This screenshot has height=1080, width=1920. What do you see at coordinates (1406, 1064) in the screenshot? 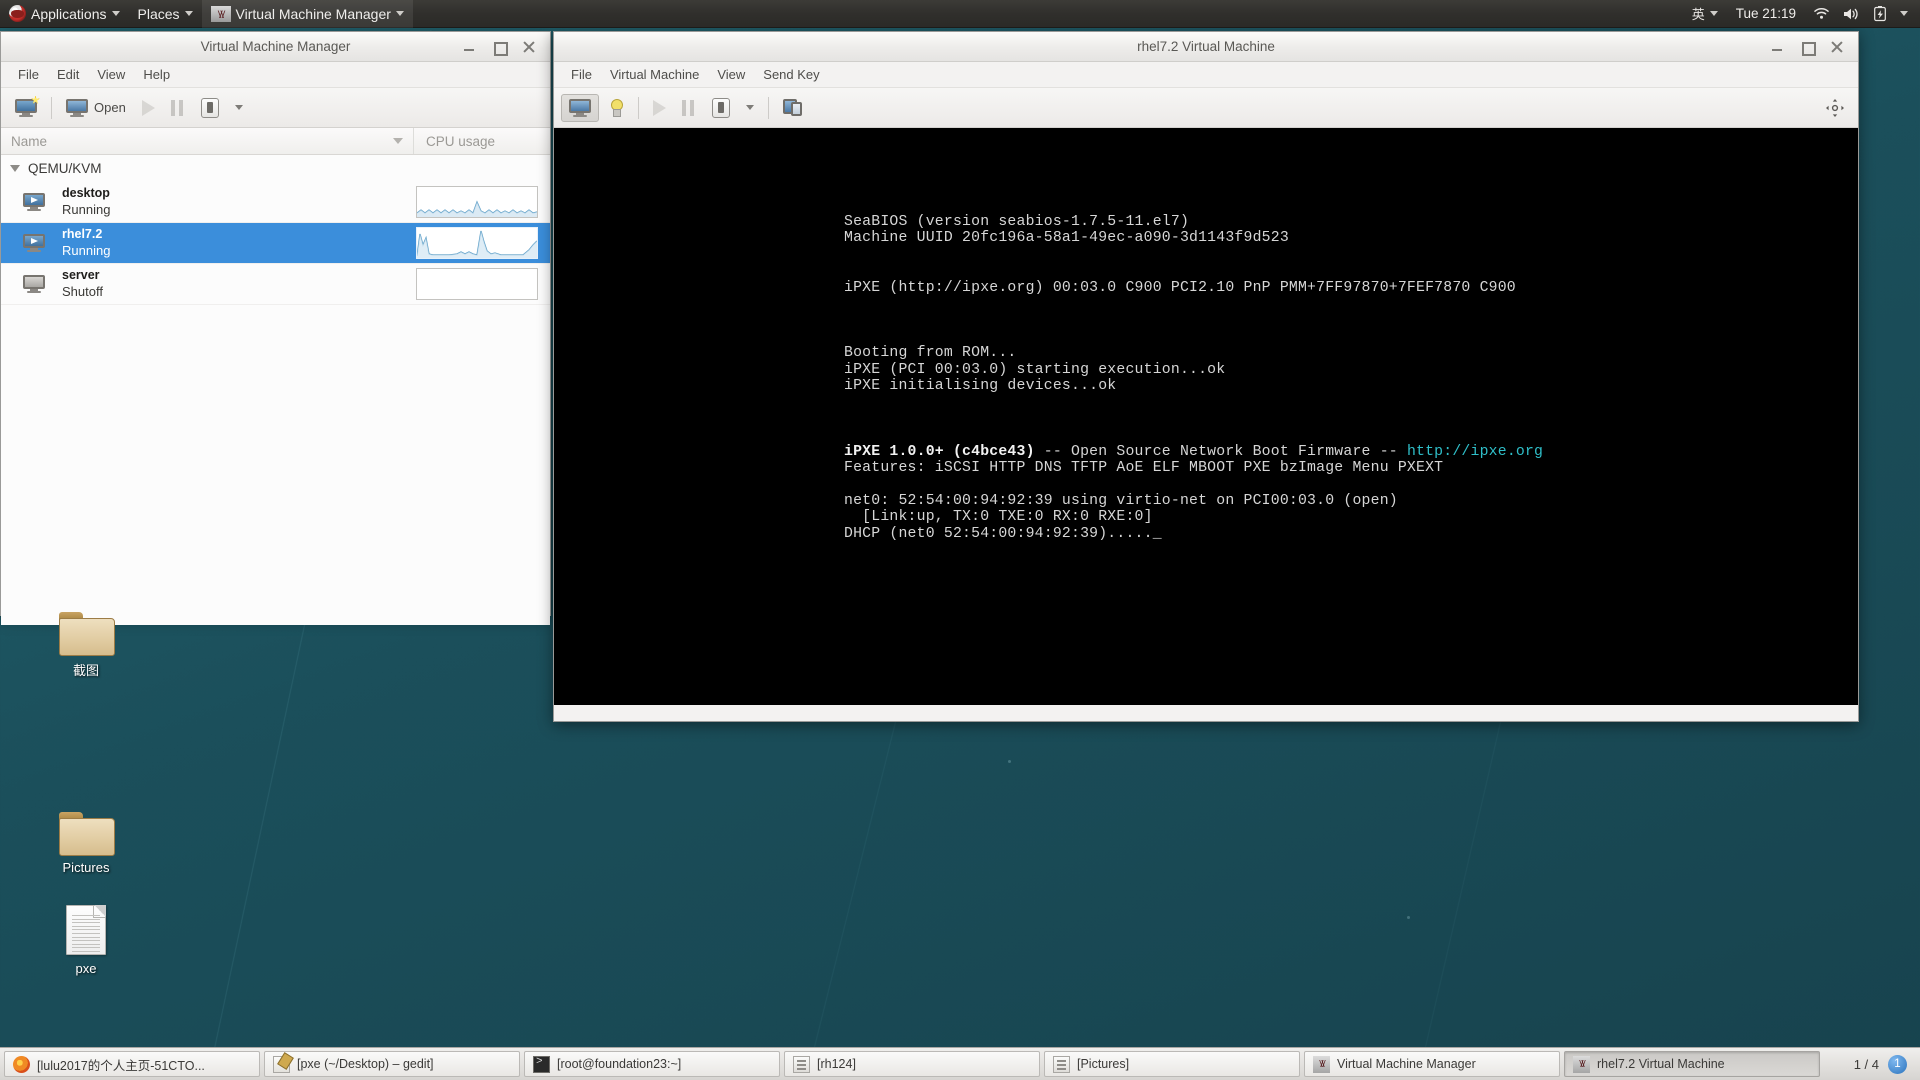
I see `taskbar-item-label: Virtual Machine Manager` at bounding box center [1406, 1064].